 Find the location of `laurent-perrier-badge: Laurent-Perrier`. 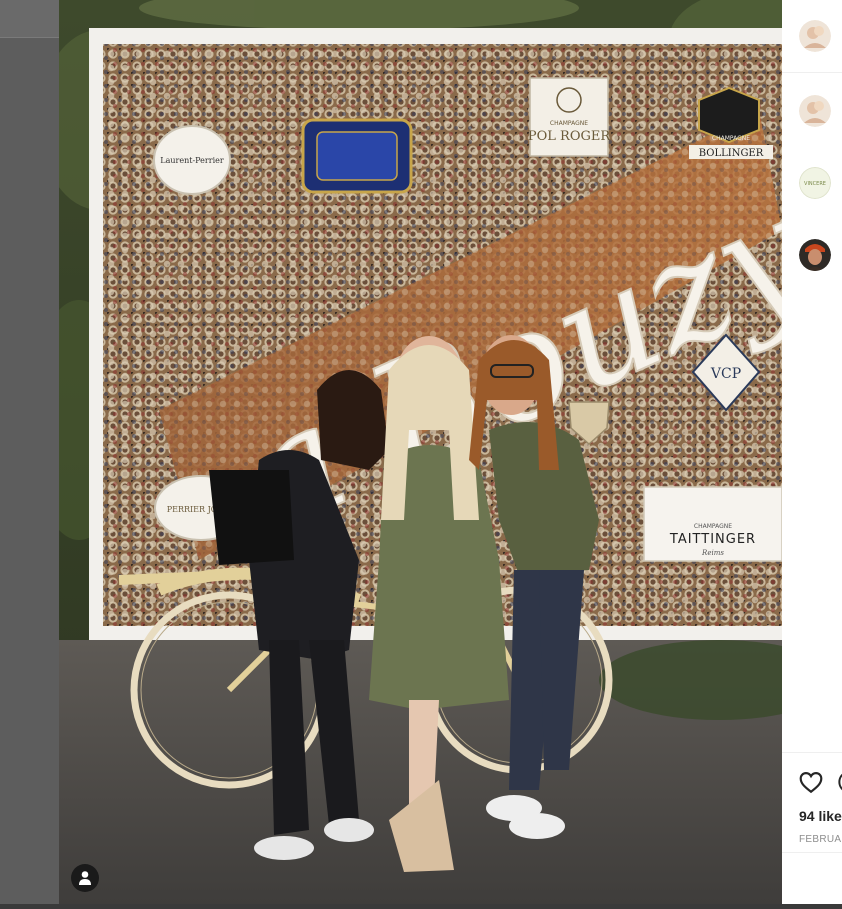

laurent-perrier-badge: Laurent-Perrier is located at coordinates (192, 160).